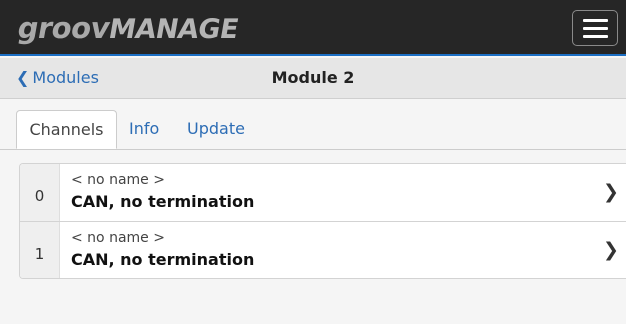 The width and height of the screenshot is (626, 324). Describe the element at coordinates (66, 129) in the screenshot. I see `tab-channels: Channels` at that location.